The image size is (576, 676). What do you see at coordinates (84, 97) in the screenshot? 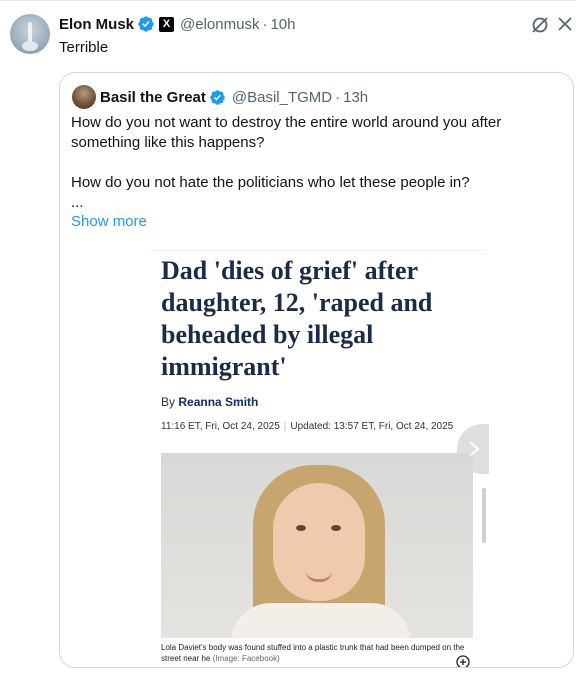
I see `quoted-author-avatar` at bounding box center [84, 97].